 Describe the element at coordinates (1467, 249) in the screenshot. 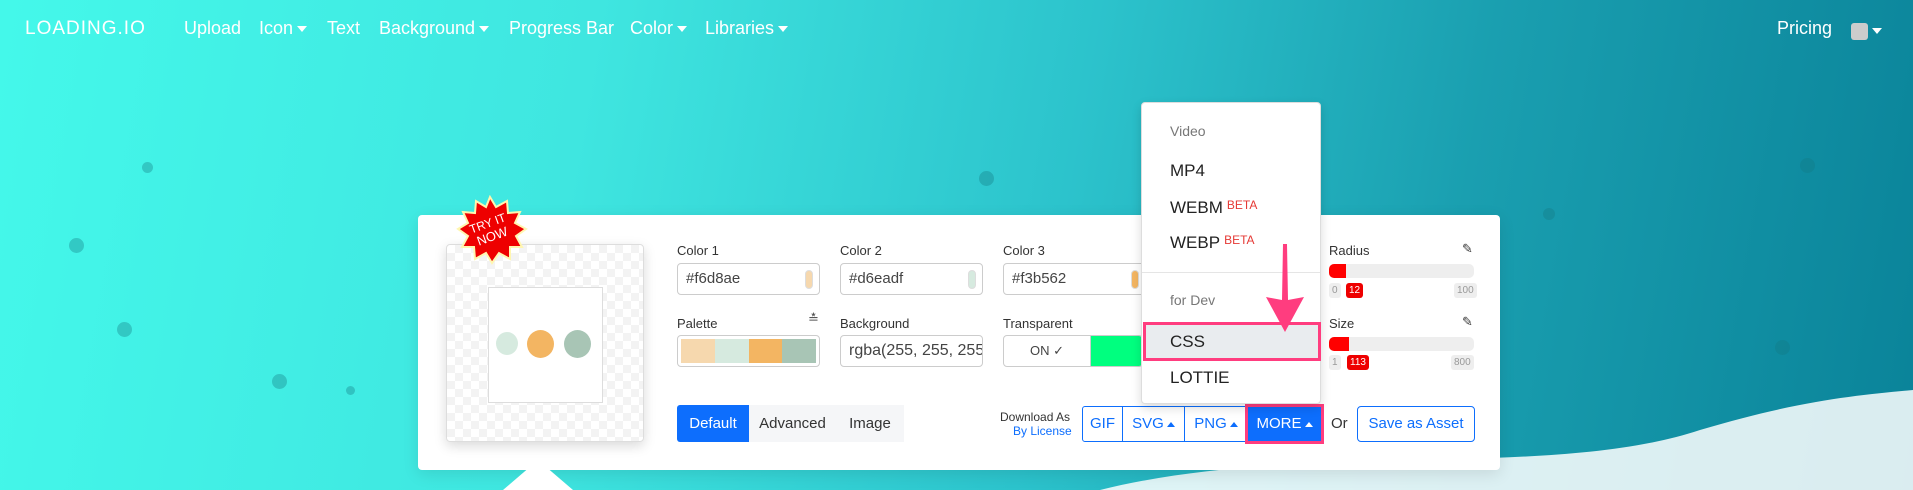

I see `radius-edit-icon: ✎` at that location.